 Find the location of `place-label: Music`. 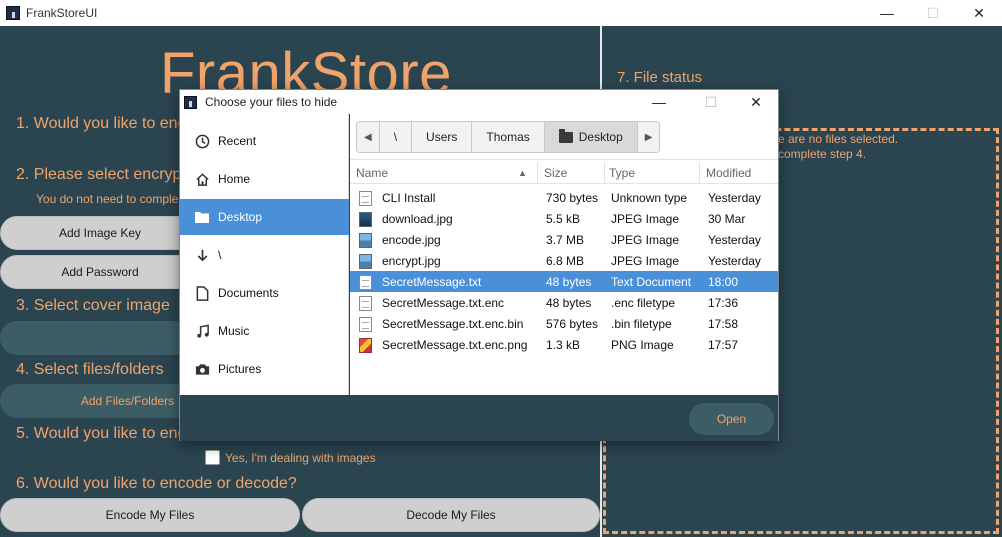

place-label: Music is located at coordinates (234, 331).